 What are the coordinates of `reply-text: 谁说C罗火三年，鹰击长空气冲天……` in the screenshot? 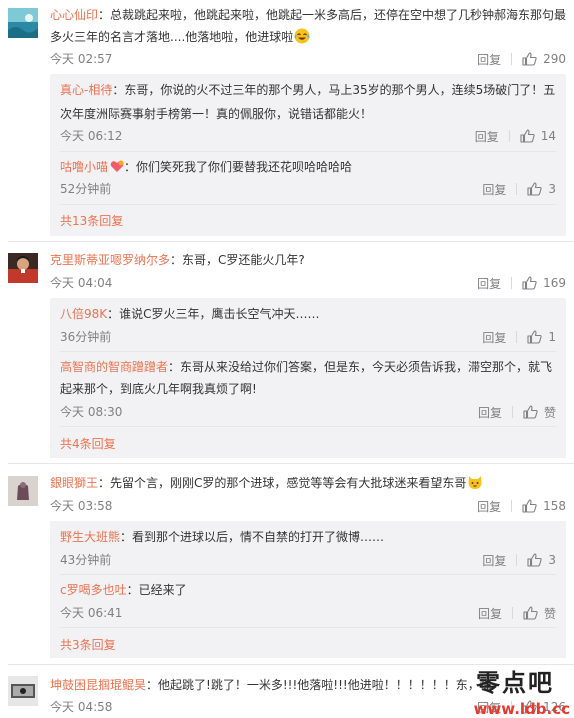 It's located at (219, 314).